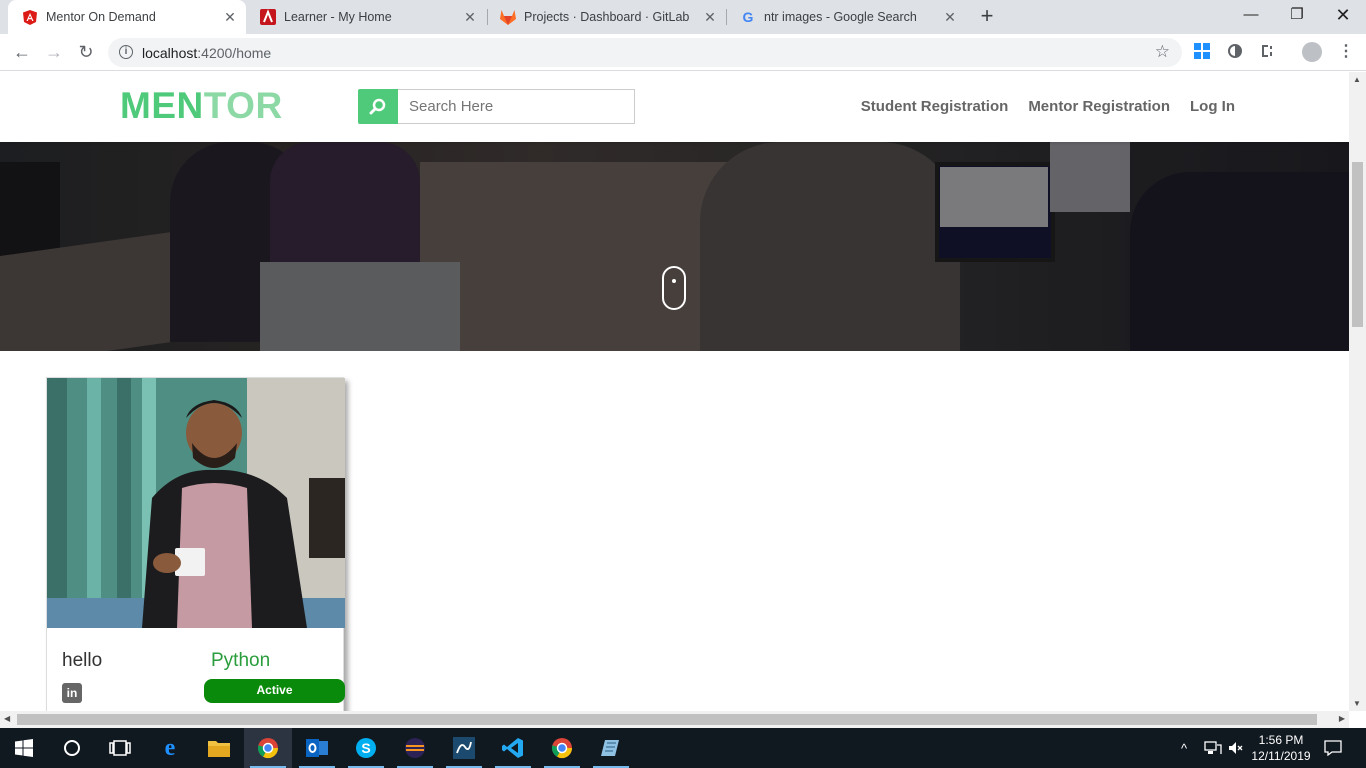  Describe the element at coordinates (1251, 15) in the screenshot. I see `minimize-button: —` at that location.